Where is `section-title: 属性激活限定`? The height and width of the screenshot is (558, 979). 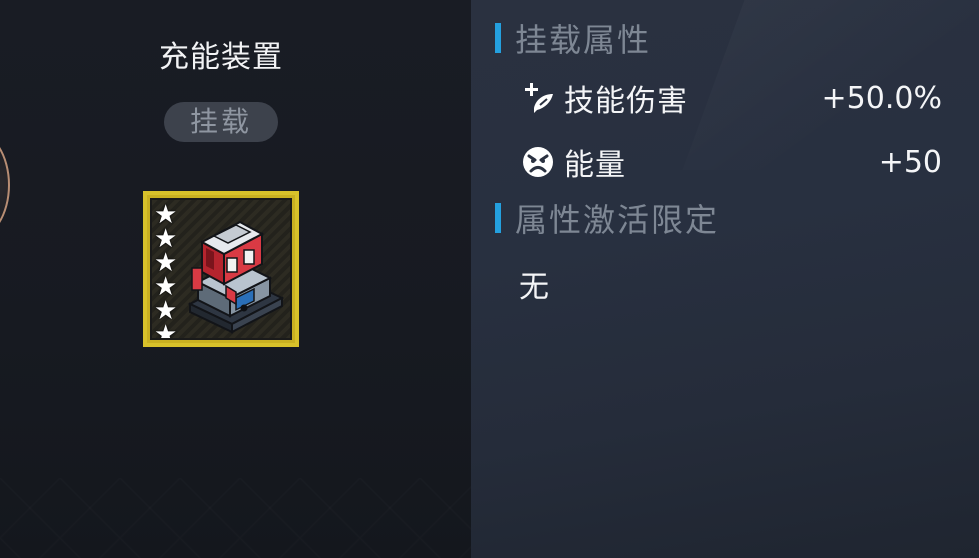
section-title: 属性激活限定 is located at coordinates (617, 220).